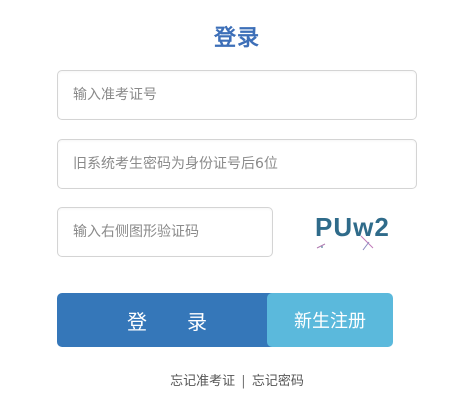  I want to click on forgot-password-link: 忘记密码, so click(278, 381).